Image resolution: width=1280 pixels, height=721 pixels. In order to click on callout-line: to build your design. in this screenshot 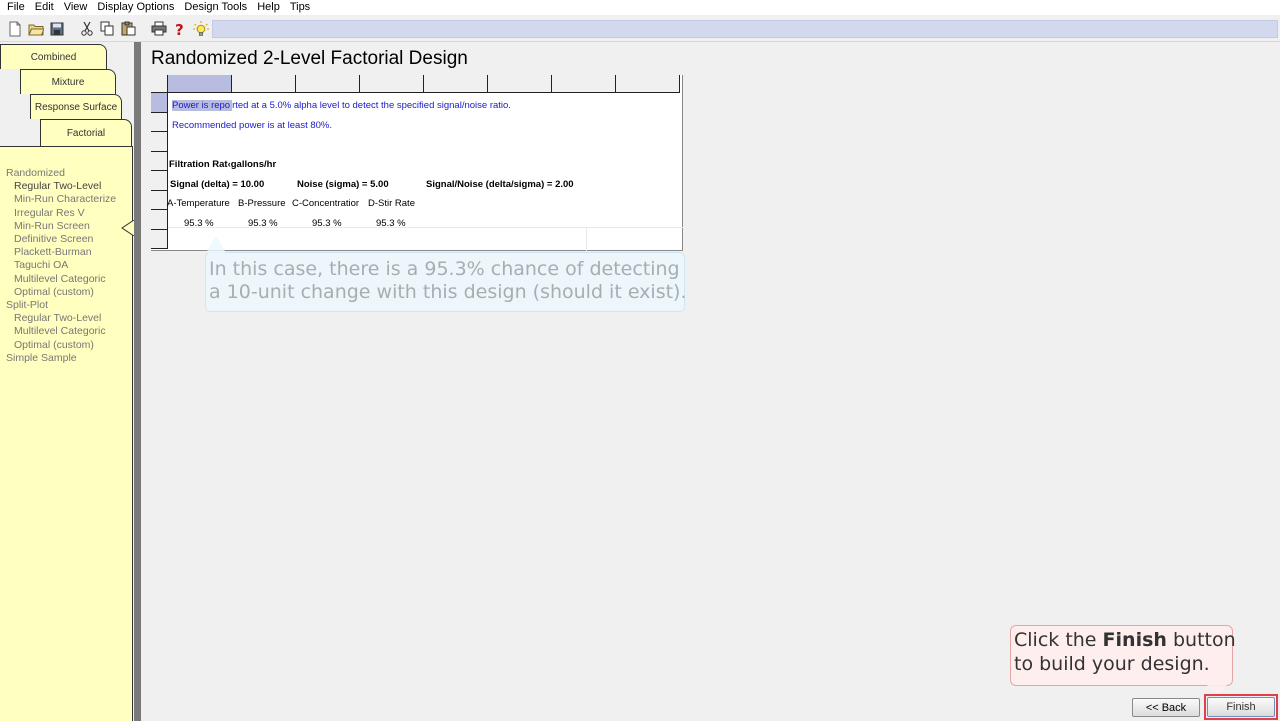, I will do `click(1112, 664)`.